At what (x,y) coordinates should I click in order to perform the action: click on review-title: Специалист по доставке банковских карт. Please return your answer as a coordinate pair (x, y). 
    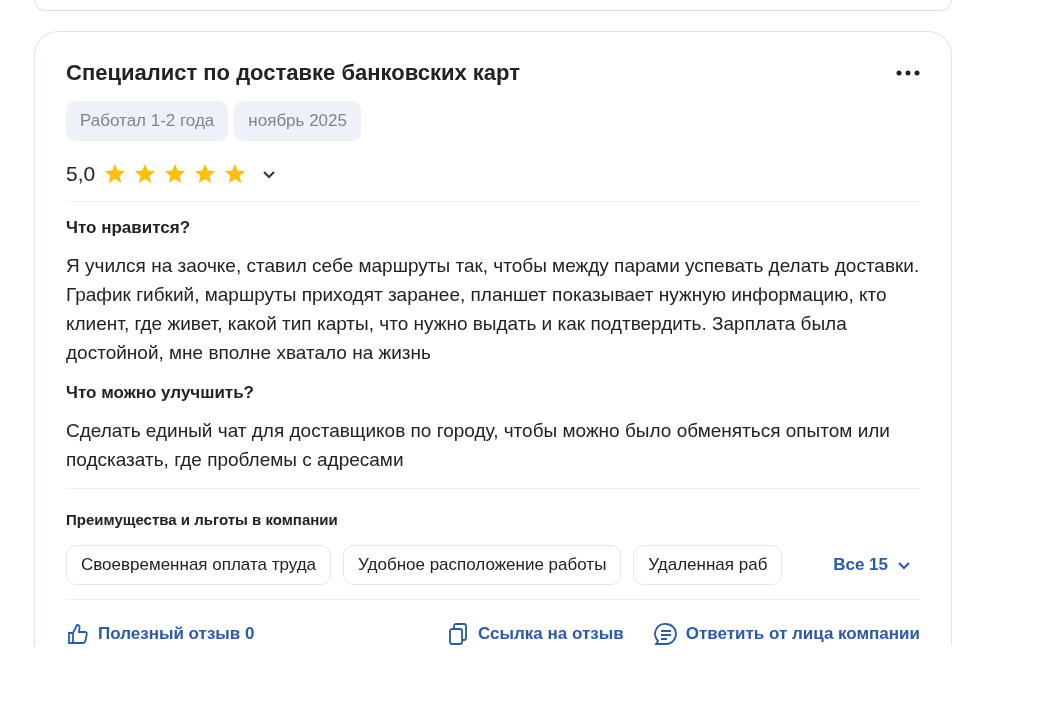
    Looking at the image, I should click on (293, 73).